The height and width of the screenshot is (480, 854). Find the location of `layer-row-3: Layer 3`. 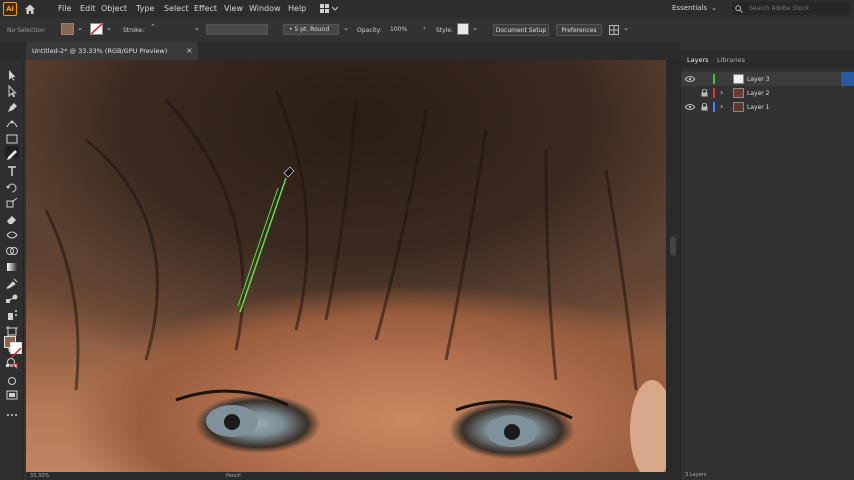

layer-row-3: Layer 3 is located at coordinates (767, 79).